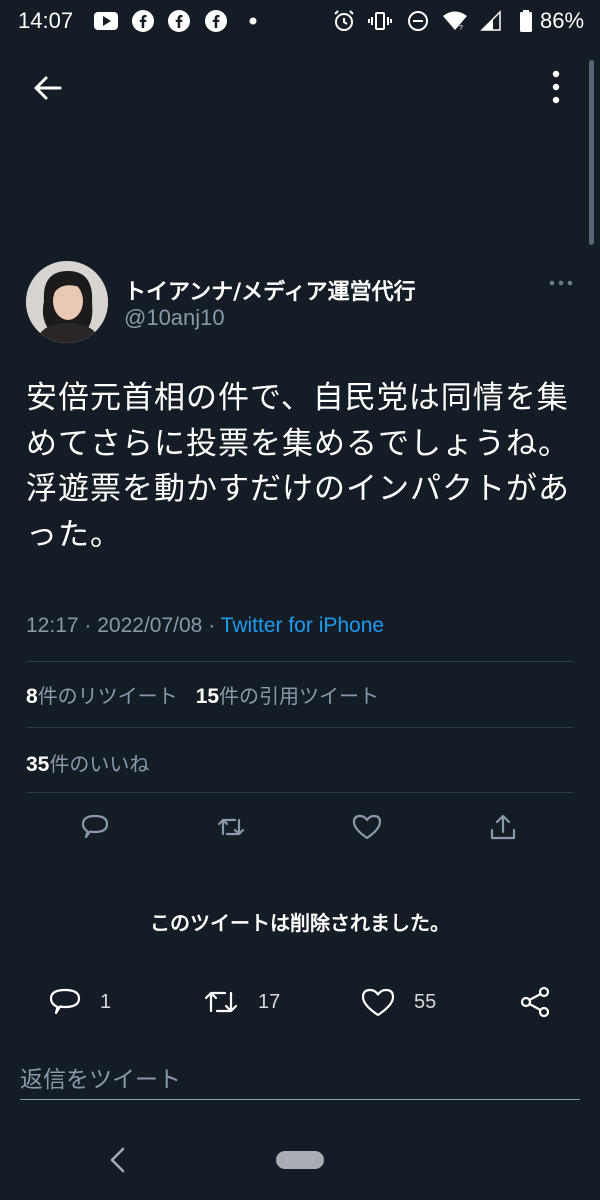 Image resolution: width=600 pixels, height=1200 pixels. I want to click on tweet-more-button, so click(561, 282).